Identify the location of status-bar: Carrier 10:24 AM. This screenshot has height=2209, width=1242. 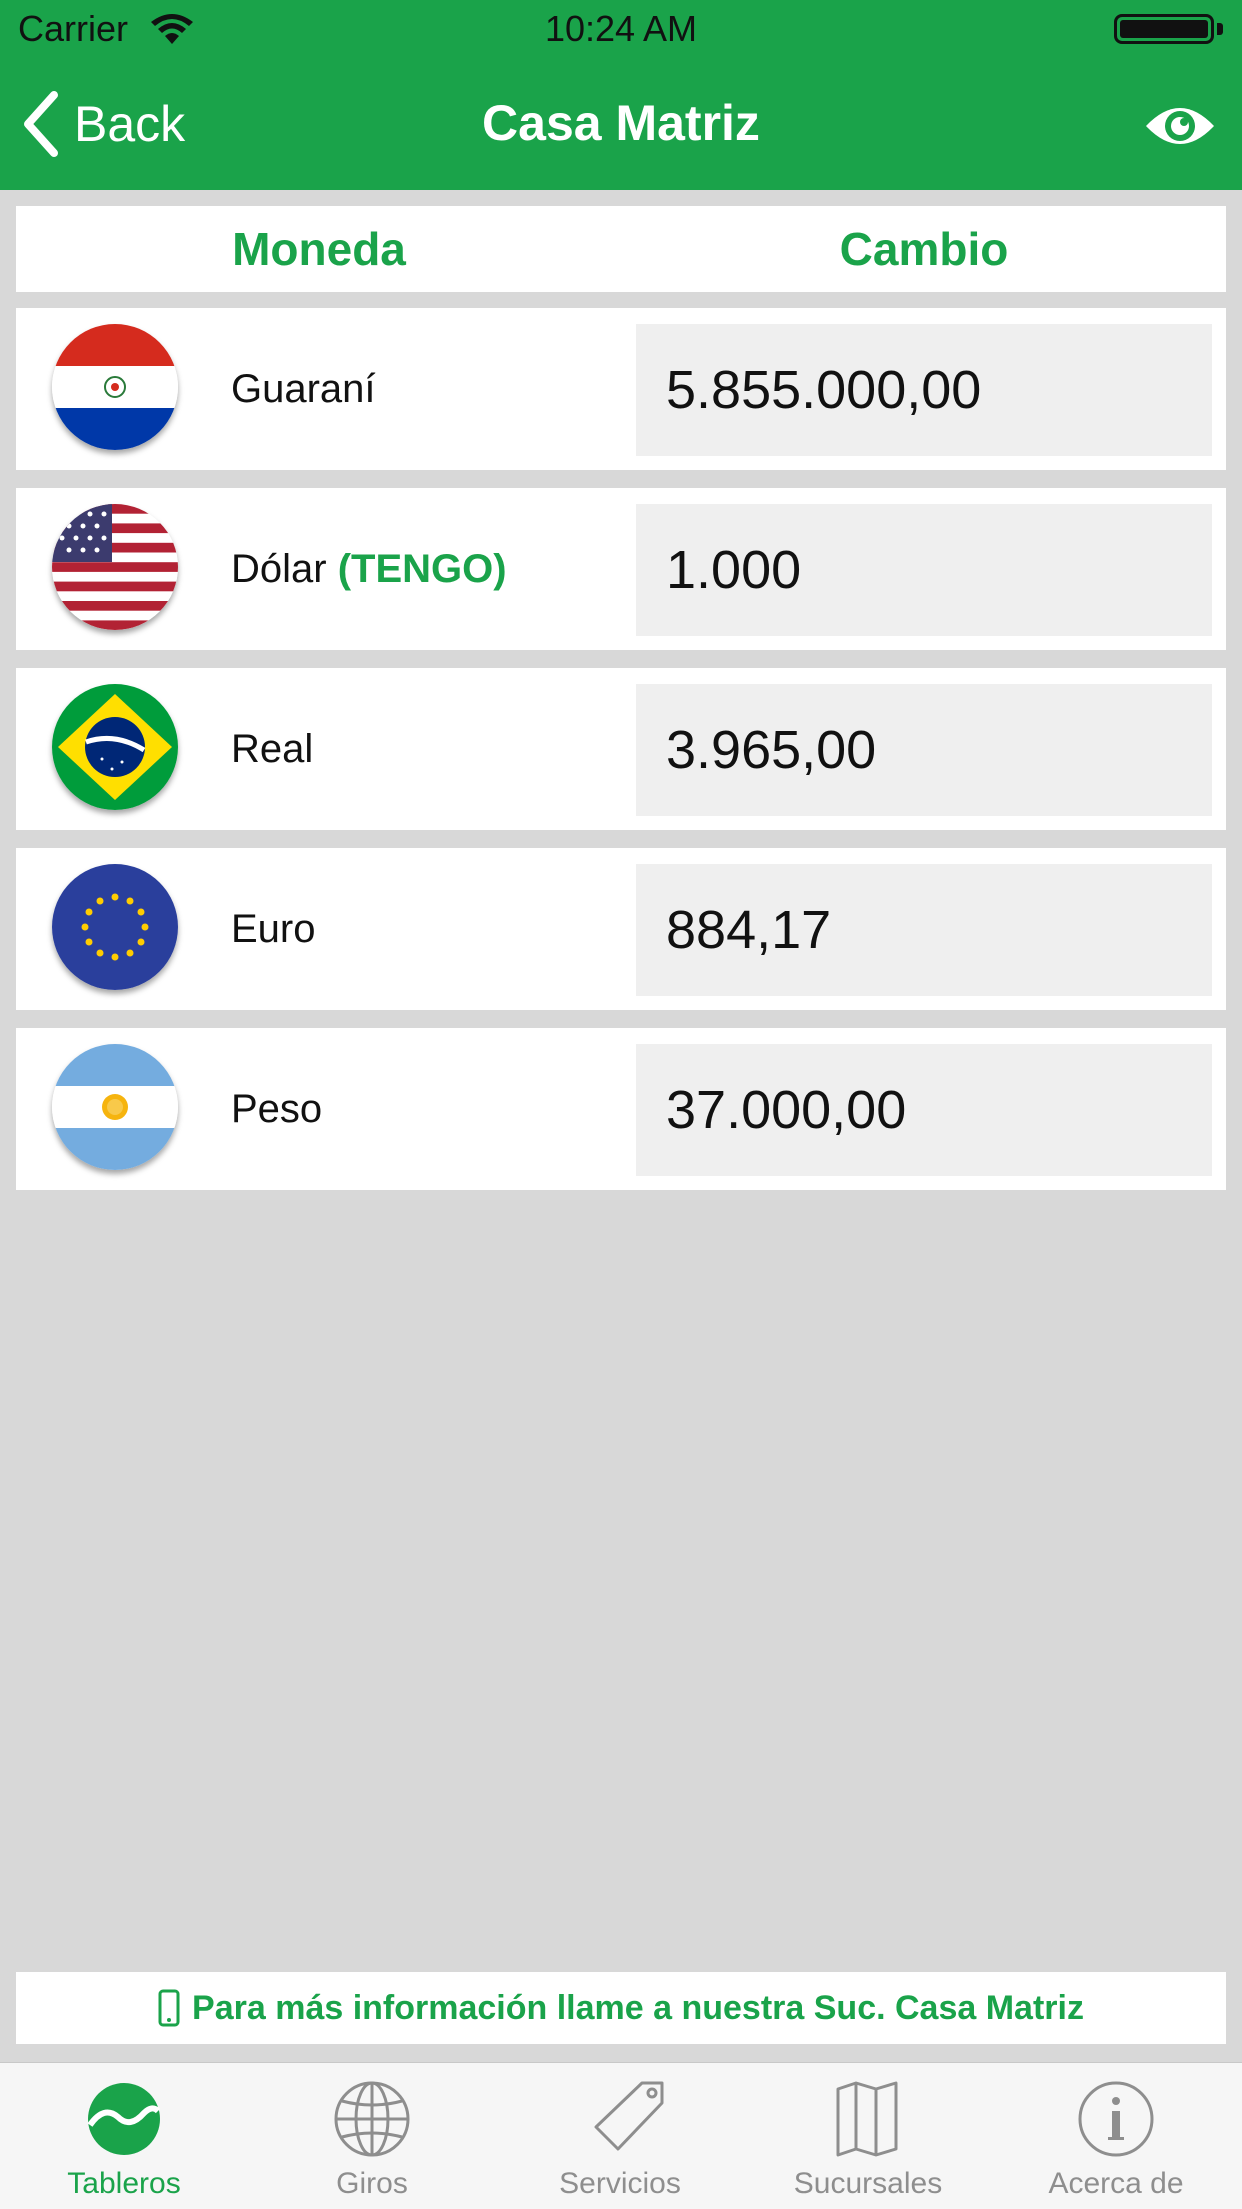
(621, 31).